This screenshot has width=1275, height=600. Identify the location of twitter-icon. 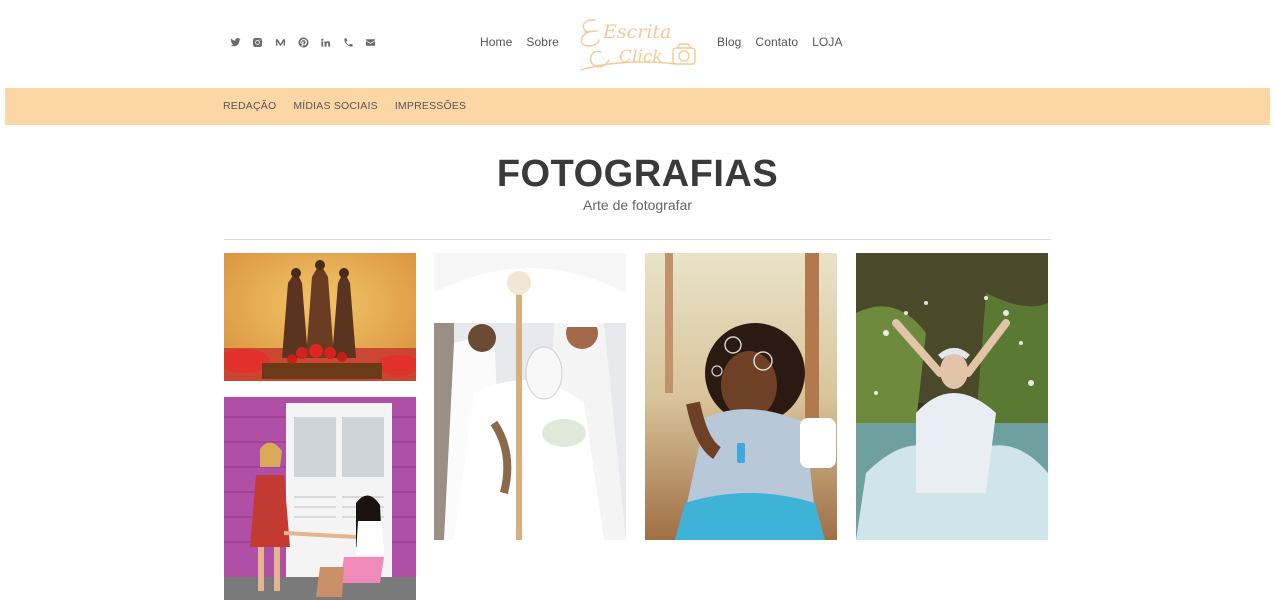
(235, 42).